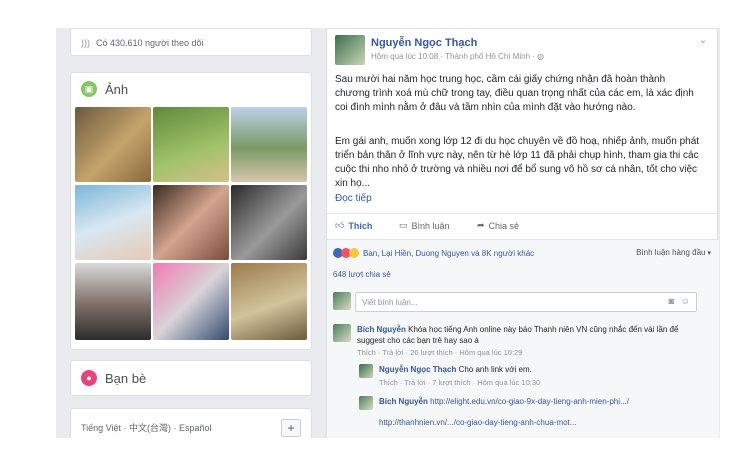  What do you see at coordinates (117, 89) in the screenshot?
I see `photos-title: Ảnh` at bounding box center [117, 89].